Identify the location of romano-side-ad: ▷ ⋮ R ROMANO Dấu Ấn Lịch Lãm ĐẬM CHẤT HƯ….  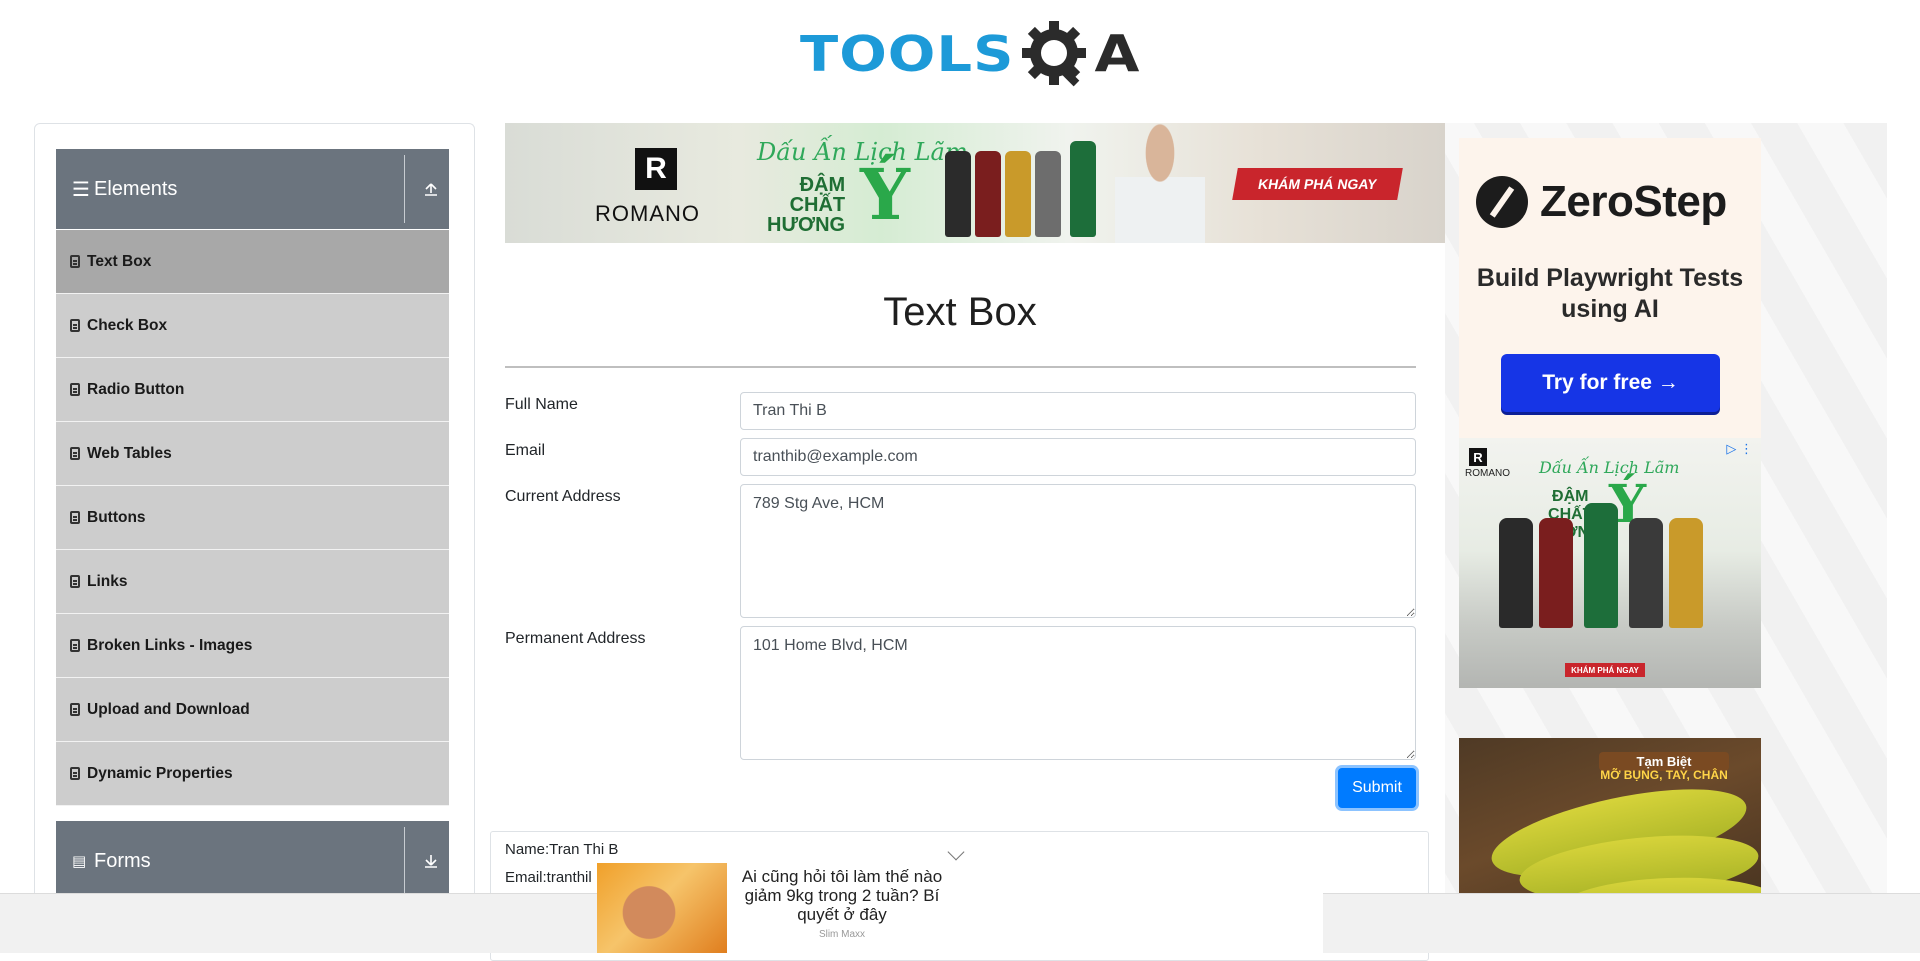
(1610, 563).